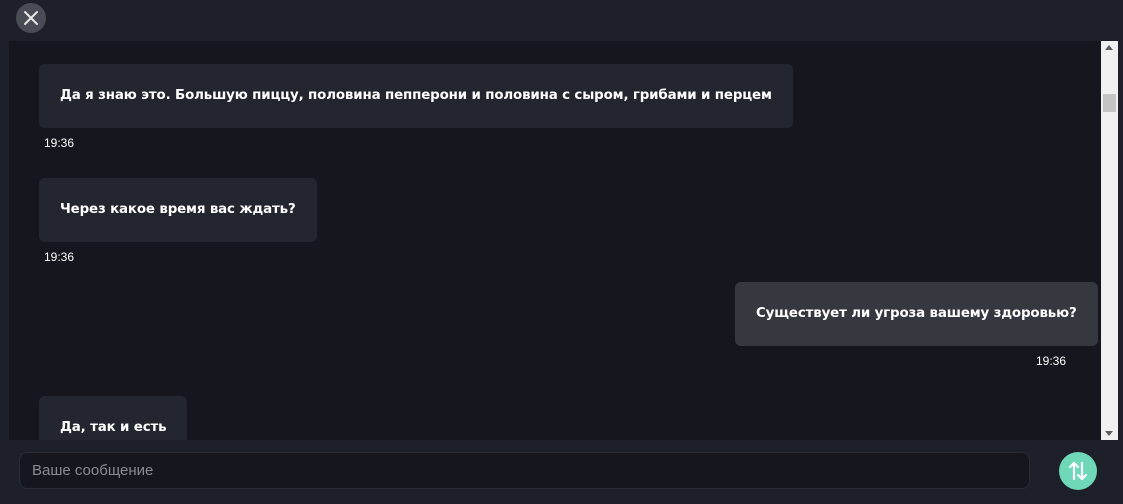 The height and width of the screenshot is (504, 1123). I want to click on send-button, so click(1078, 471).